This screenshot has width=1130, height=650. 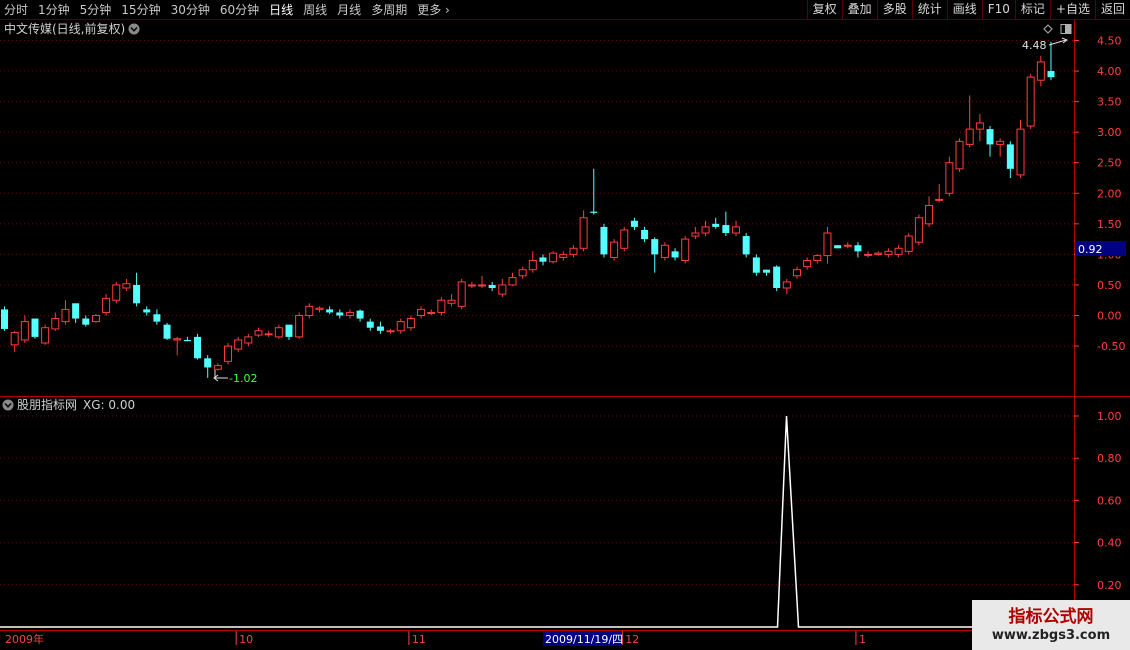 I want to click on price-tick-label: 1.50, so click(x=1109, y=224).